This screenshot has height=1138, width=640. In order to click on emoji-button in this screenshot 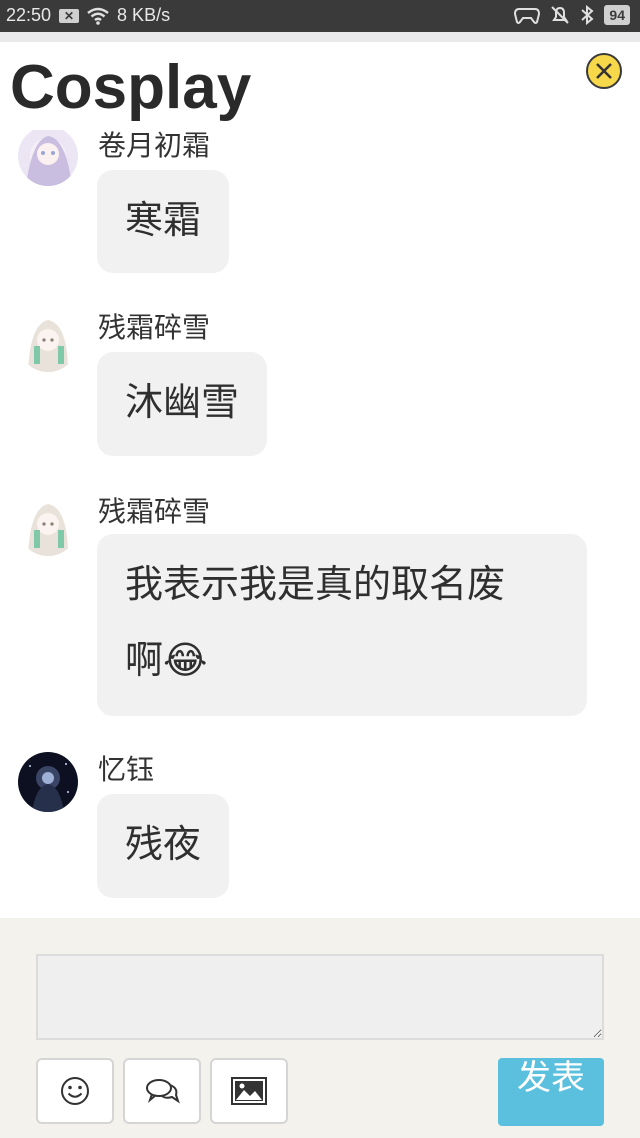, I will do `click(75, 1091)`.